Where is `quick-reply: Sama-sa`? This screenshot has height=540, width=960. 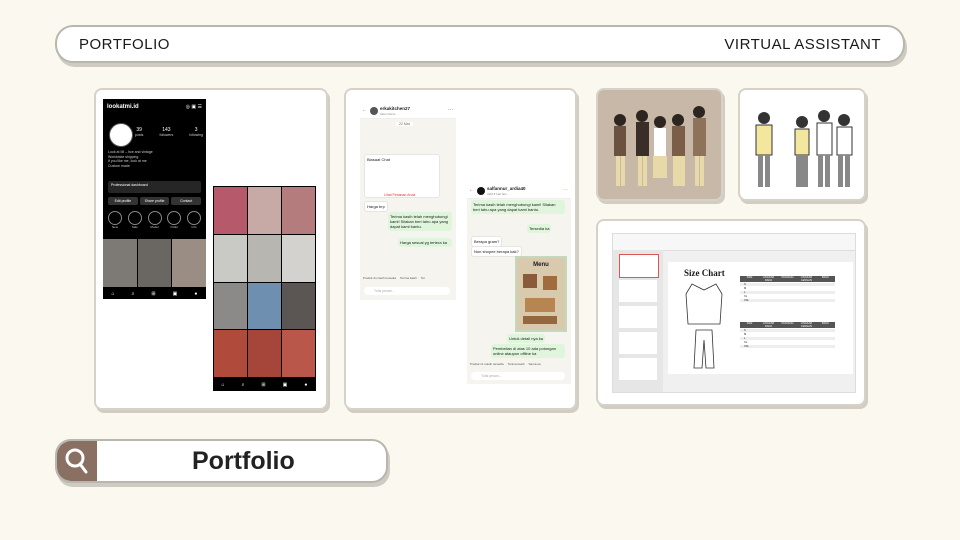 quick-reply: Sama-sa is located at coordinates (535, 364).